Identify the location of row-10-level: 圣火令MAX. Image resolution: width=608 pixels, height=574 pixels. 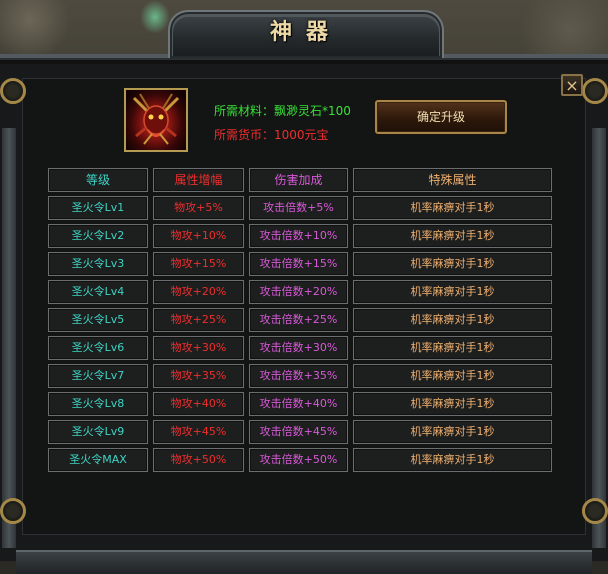
(98, 460).